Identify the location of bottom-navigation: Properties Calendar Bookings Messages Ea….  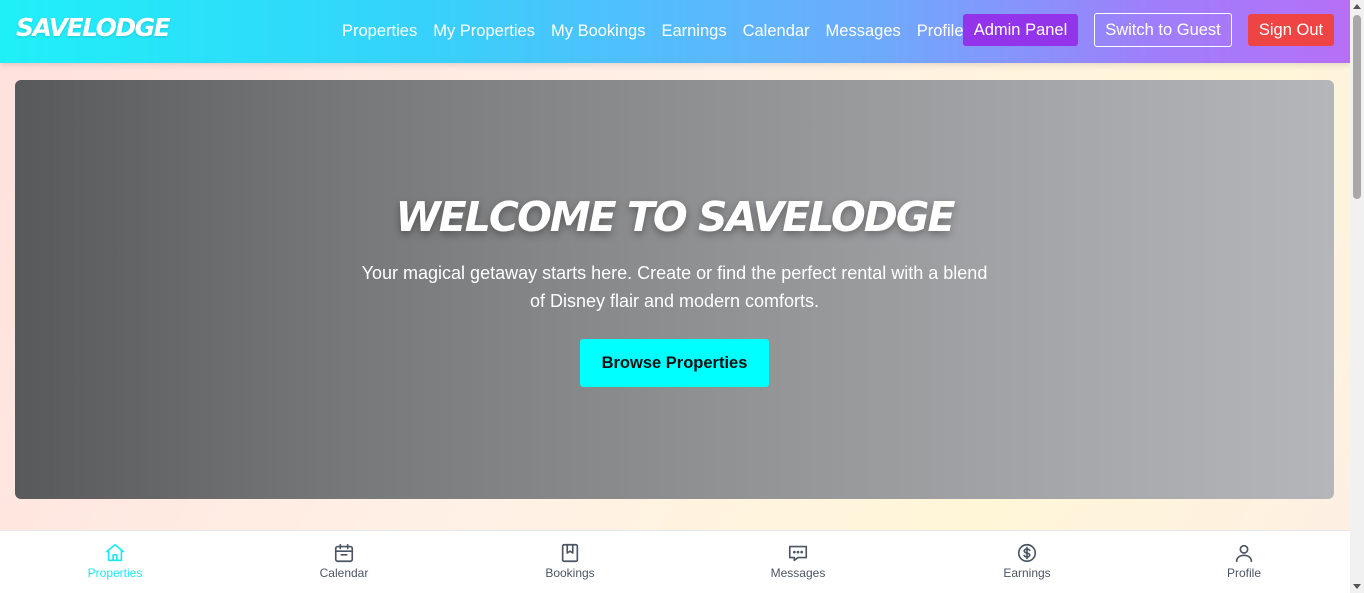
(675, 561).